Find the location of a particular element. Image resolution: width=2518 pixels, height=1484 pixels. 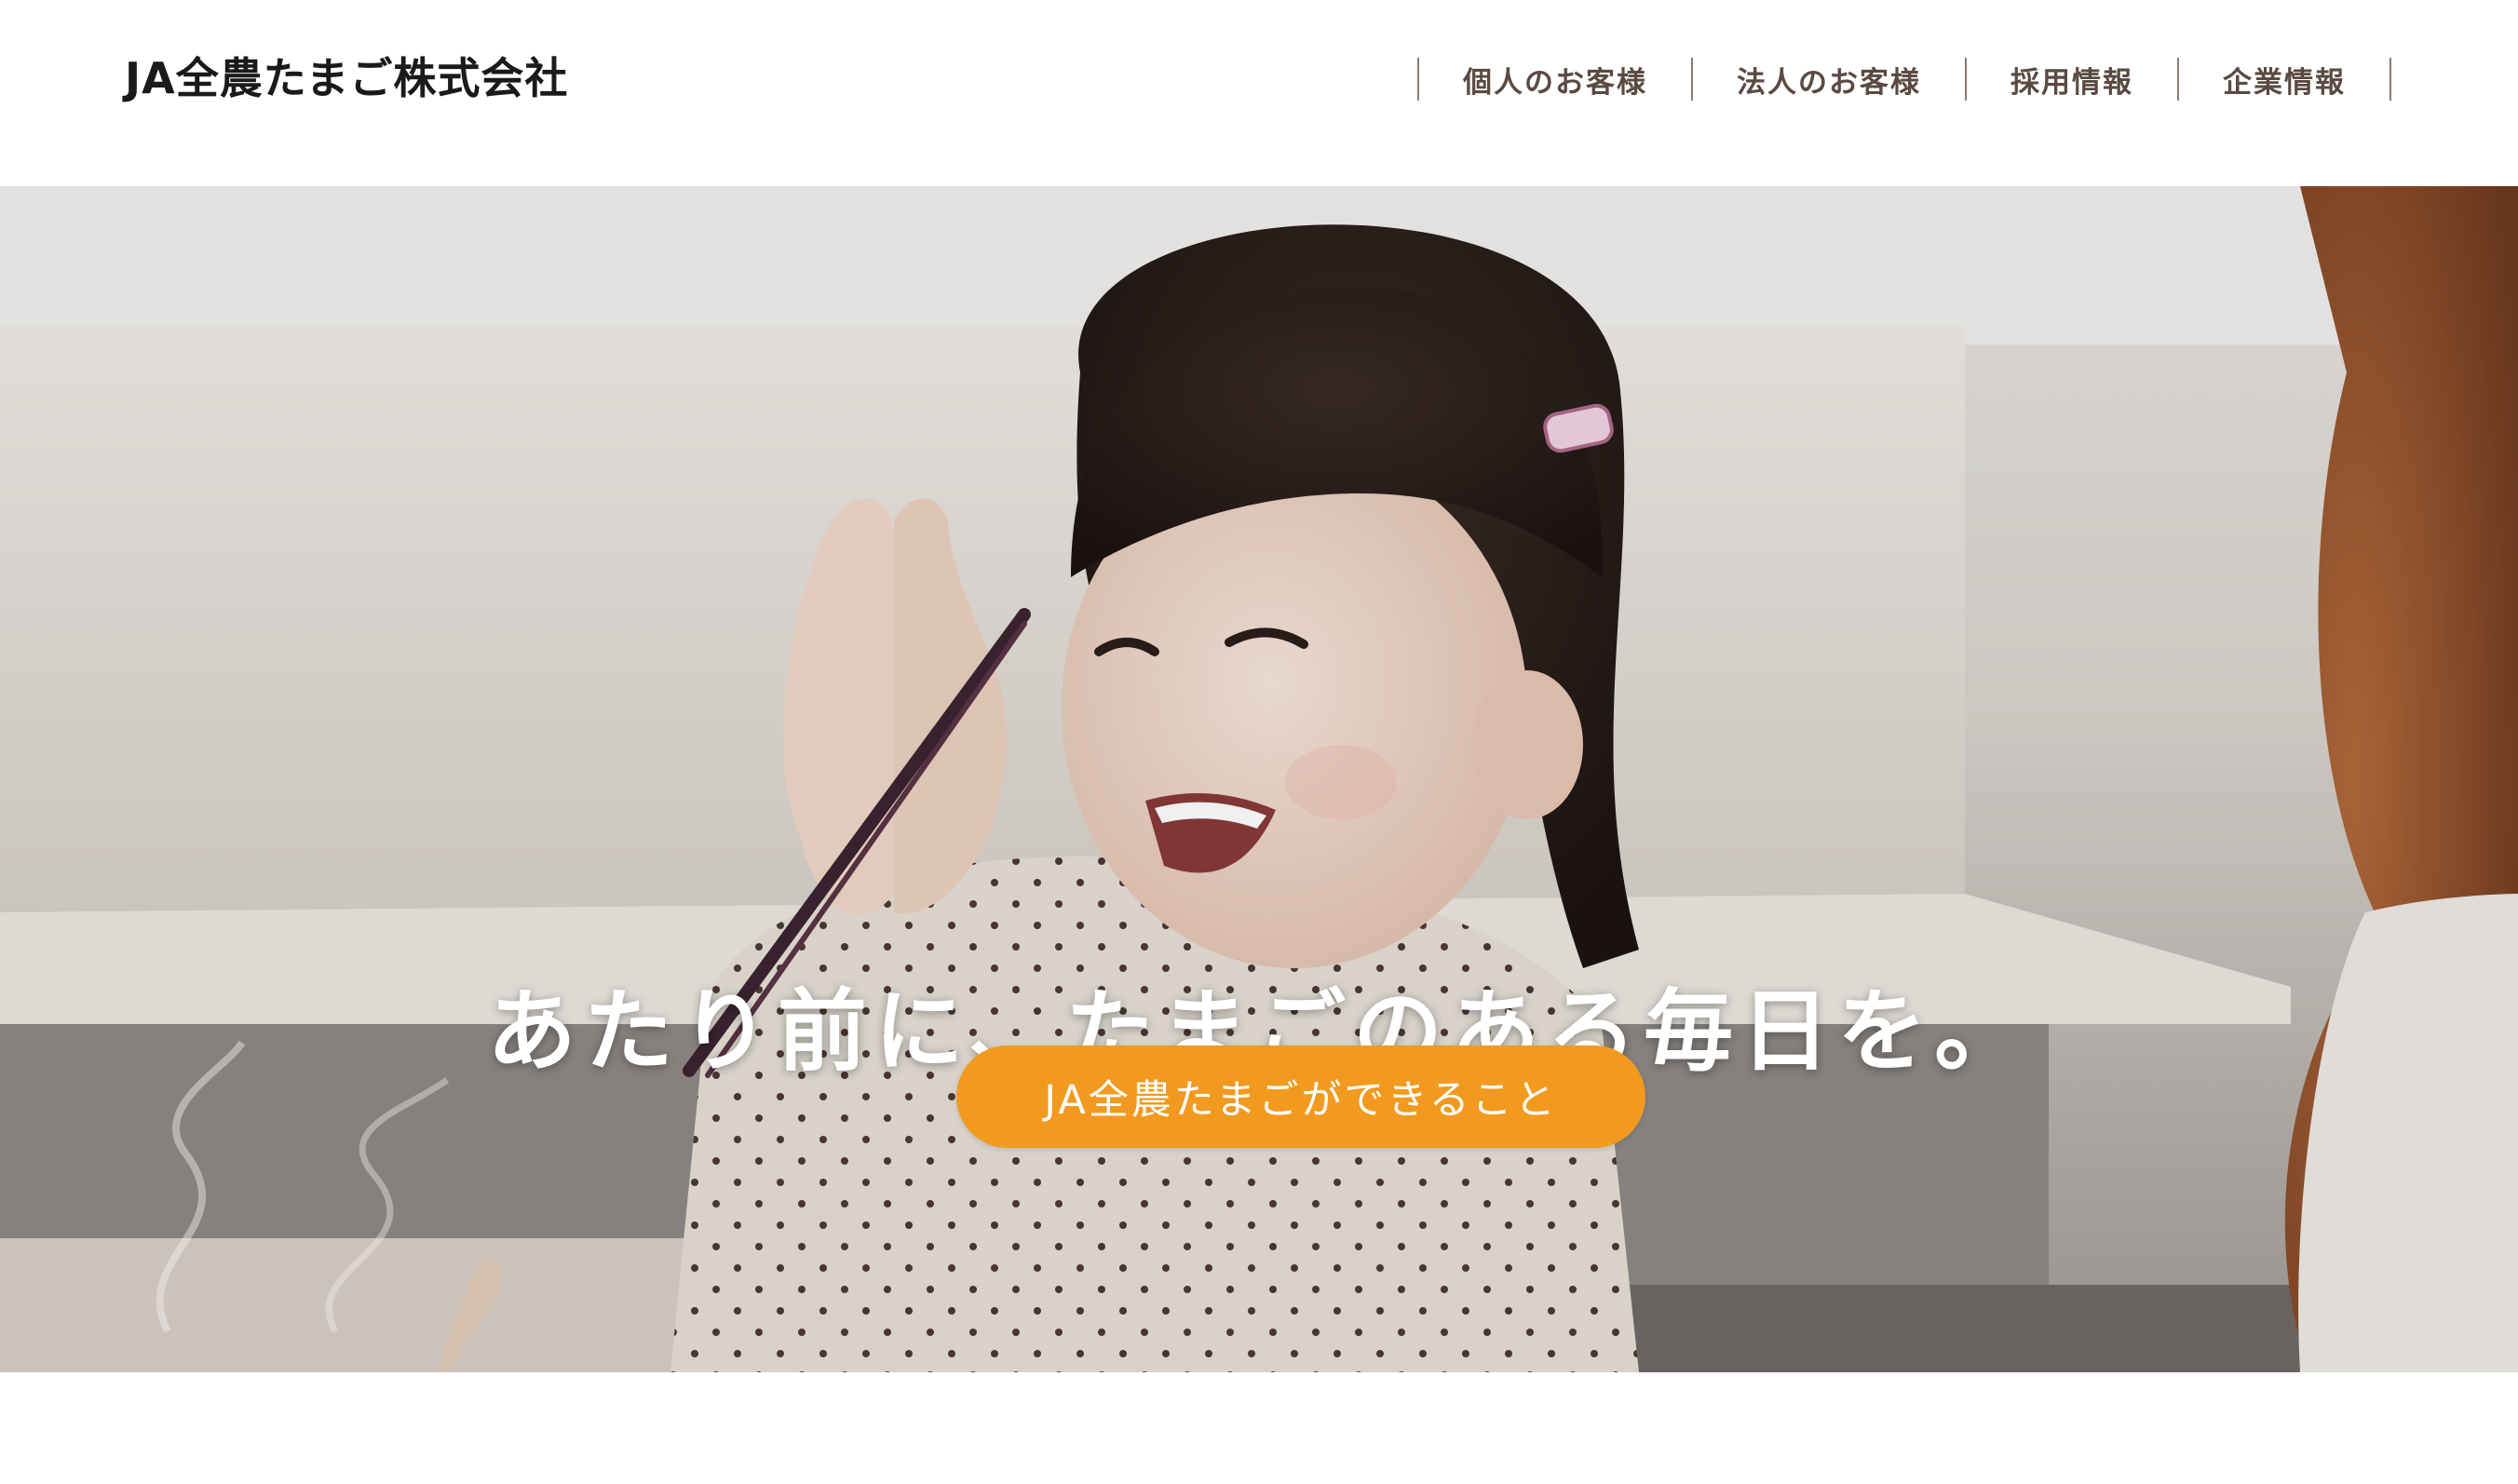

cta-button: JA全農たまごができること is located at coordinates (1300, 1097).